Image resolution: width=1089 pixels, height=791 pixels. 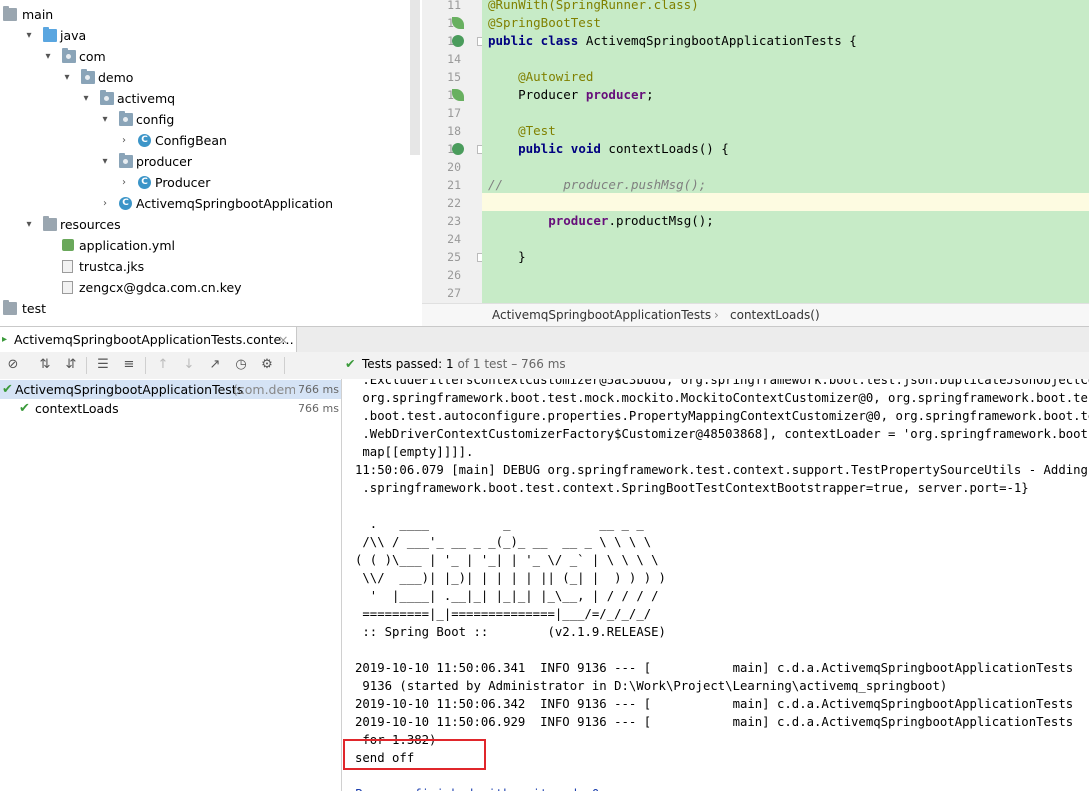 I want to click on tree-item: application.yml, so click(x=210, y=245).